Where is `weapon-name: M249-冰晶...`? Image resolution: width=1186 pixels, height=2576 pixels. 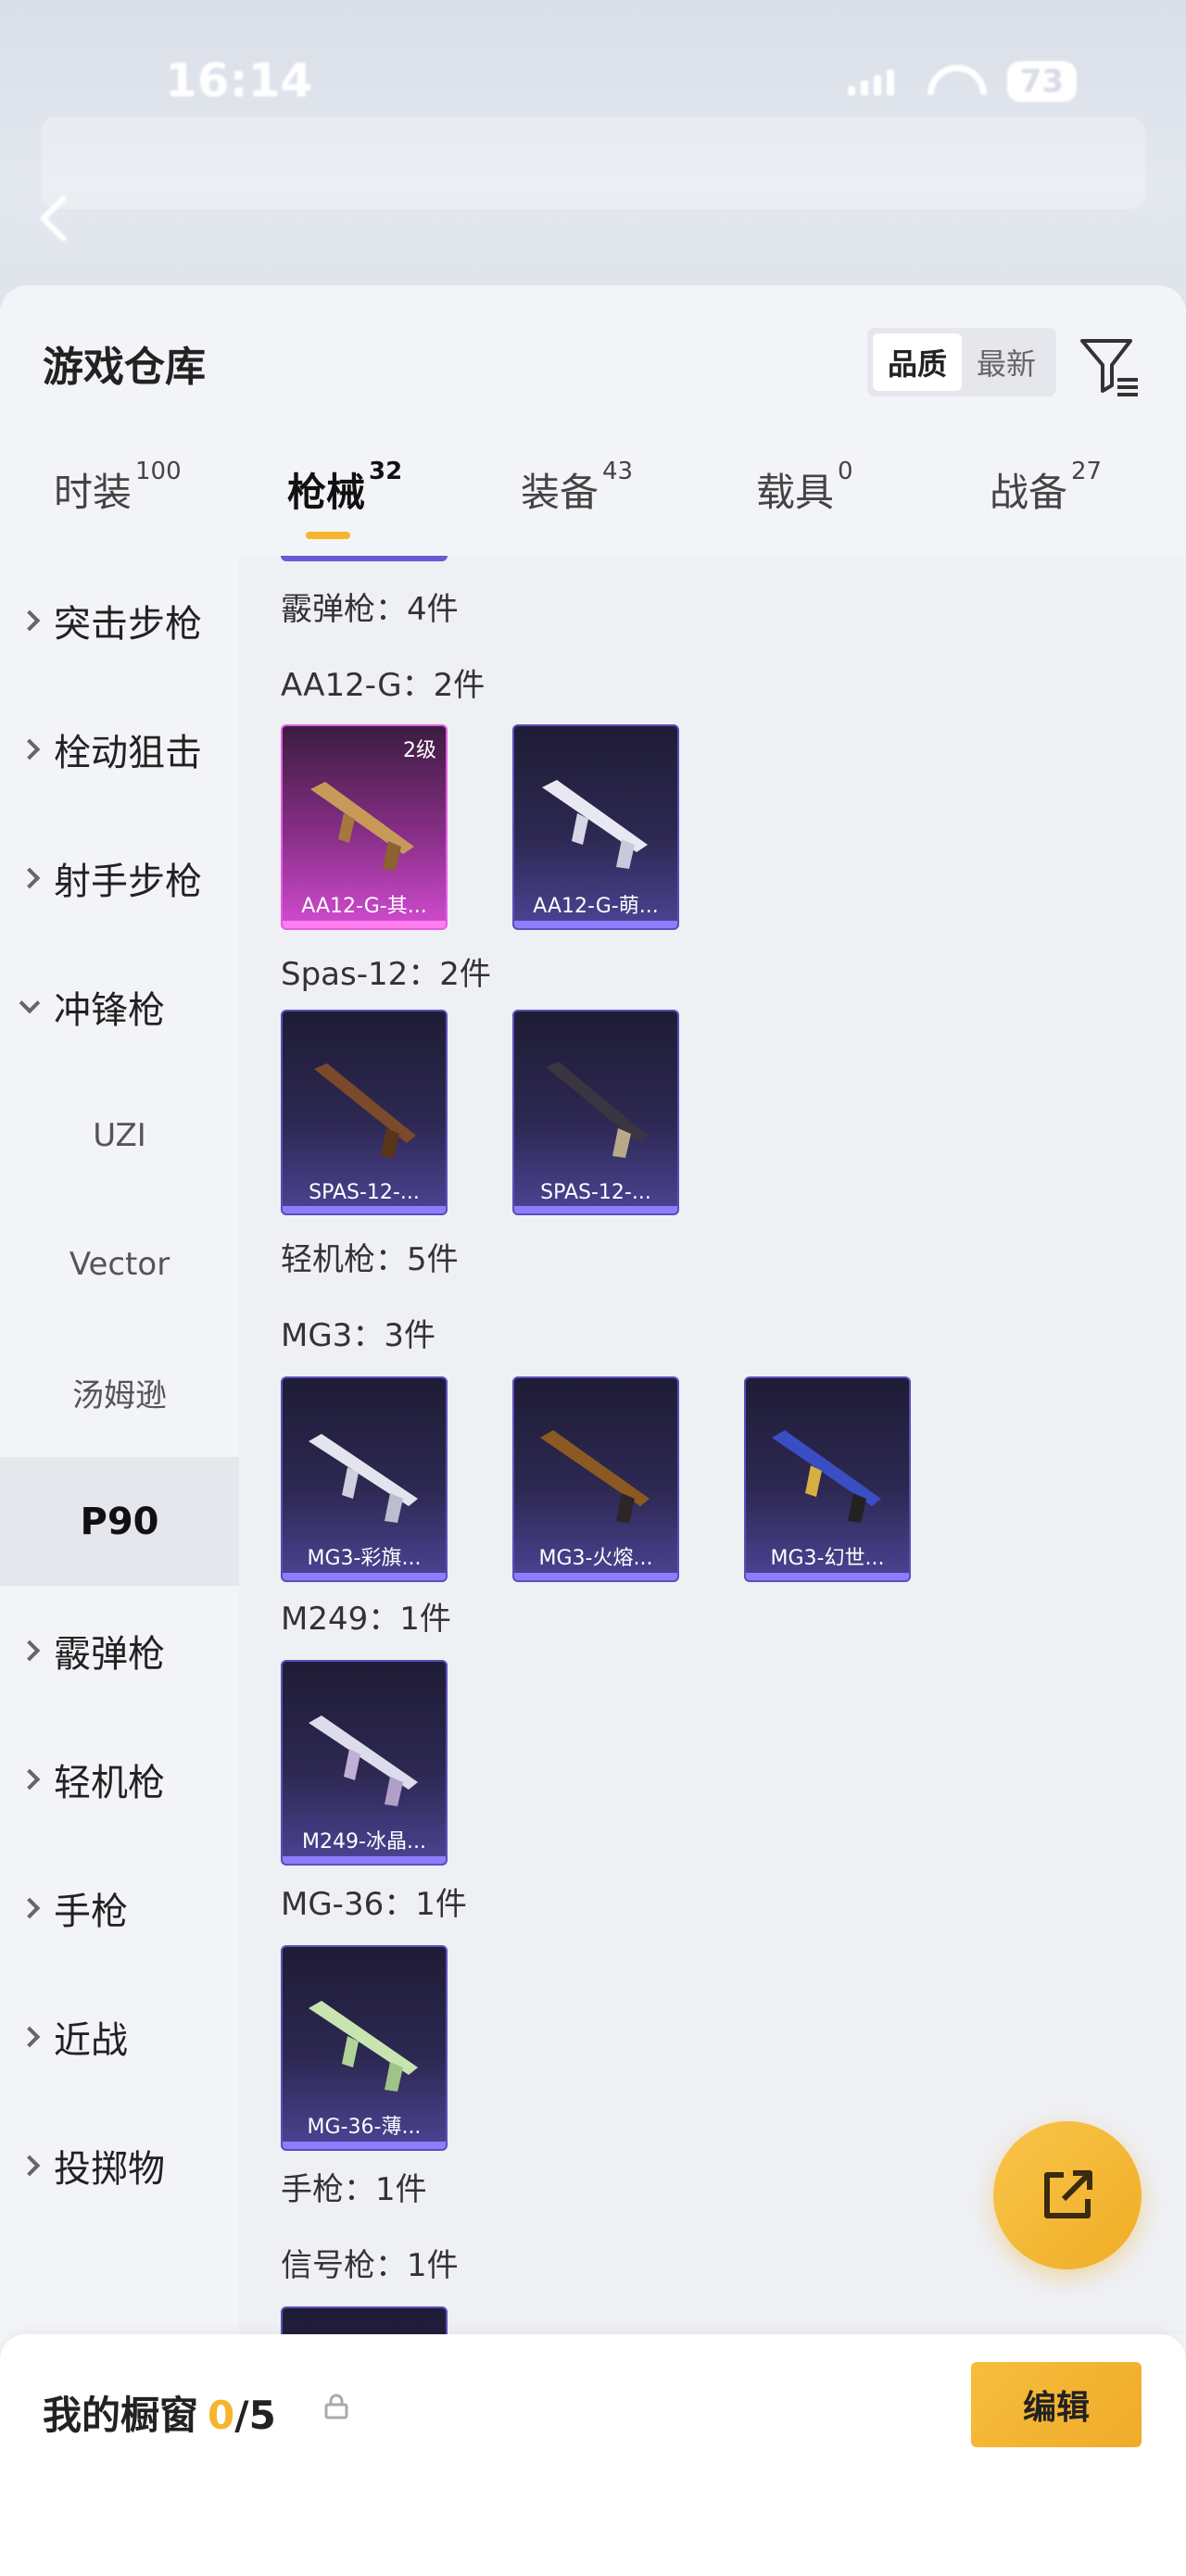
weapon-name: M249-冰晶... is located at coordinates (364, 1841).